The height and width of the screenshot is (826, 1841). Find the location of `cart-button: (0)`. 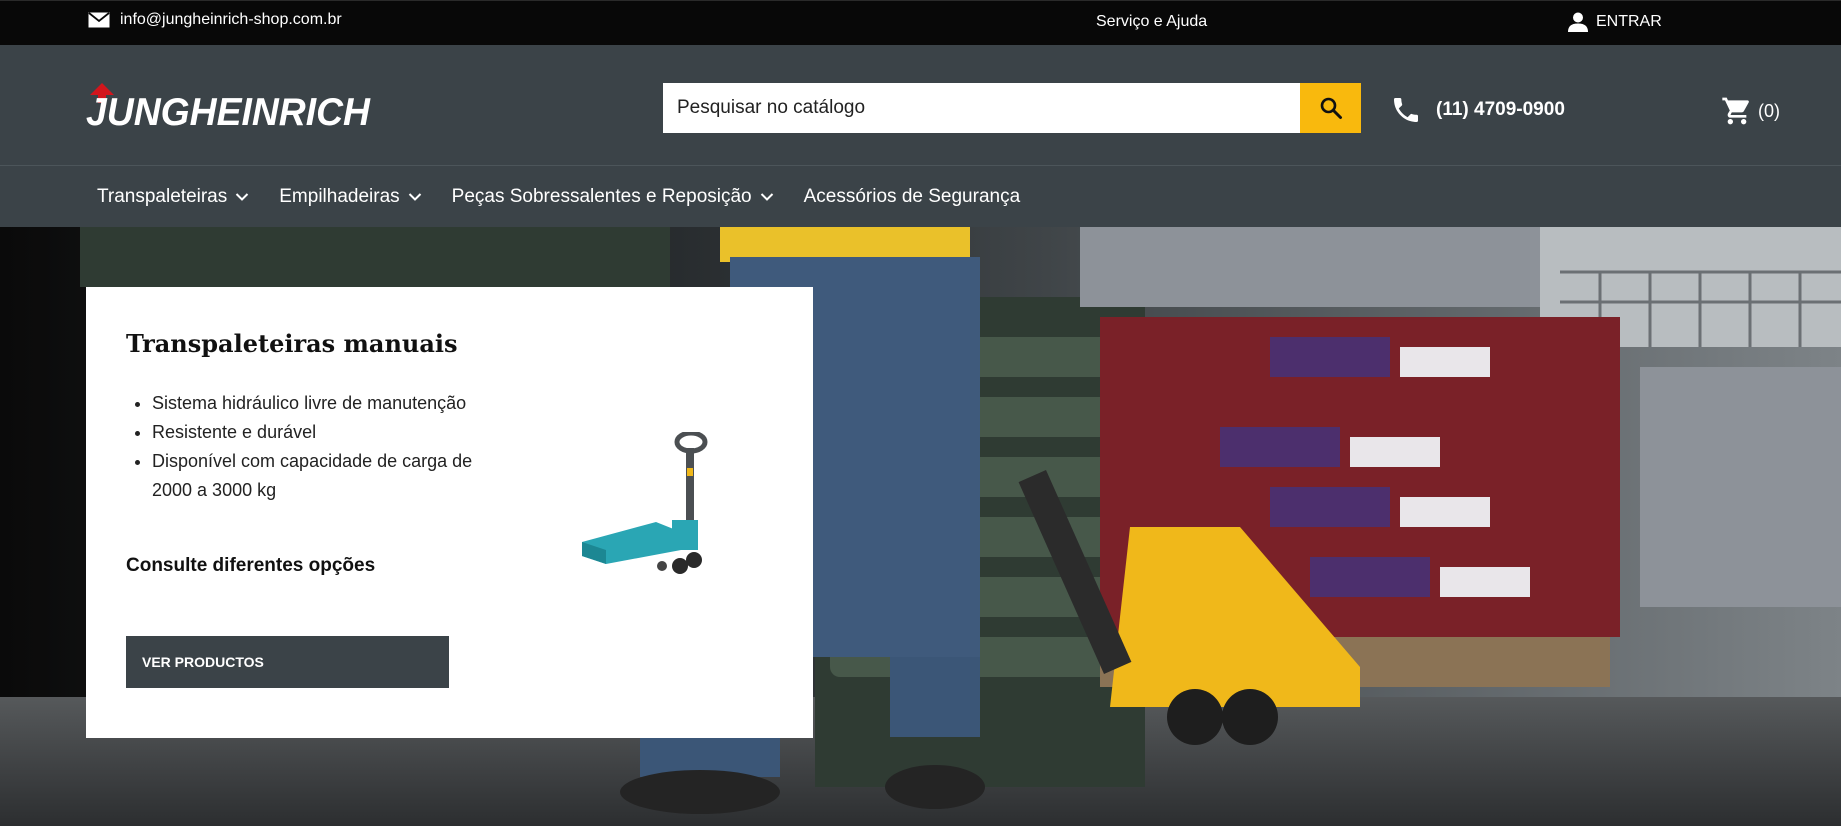

cart-button: (0) is located at coordinates (1750, 111).